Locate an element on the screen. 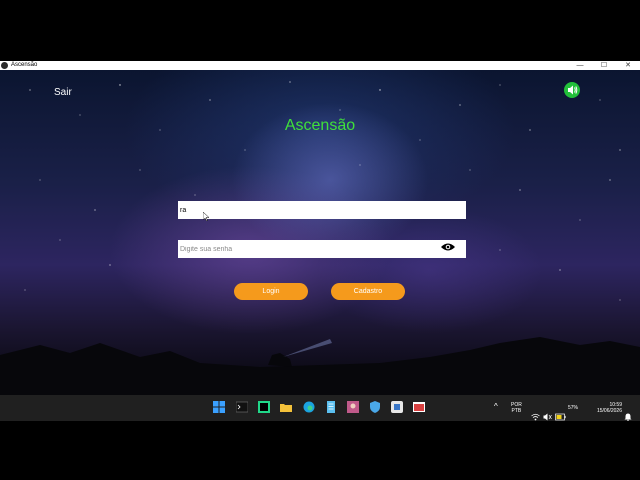 The height and width of the screenshot is (480, 640). mouse-cursor-icon is located at coordinates (206, 216).